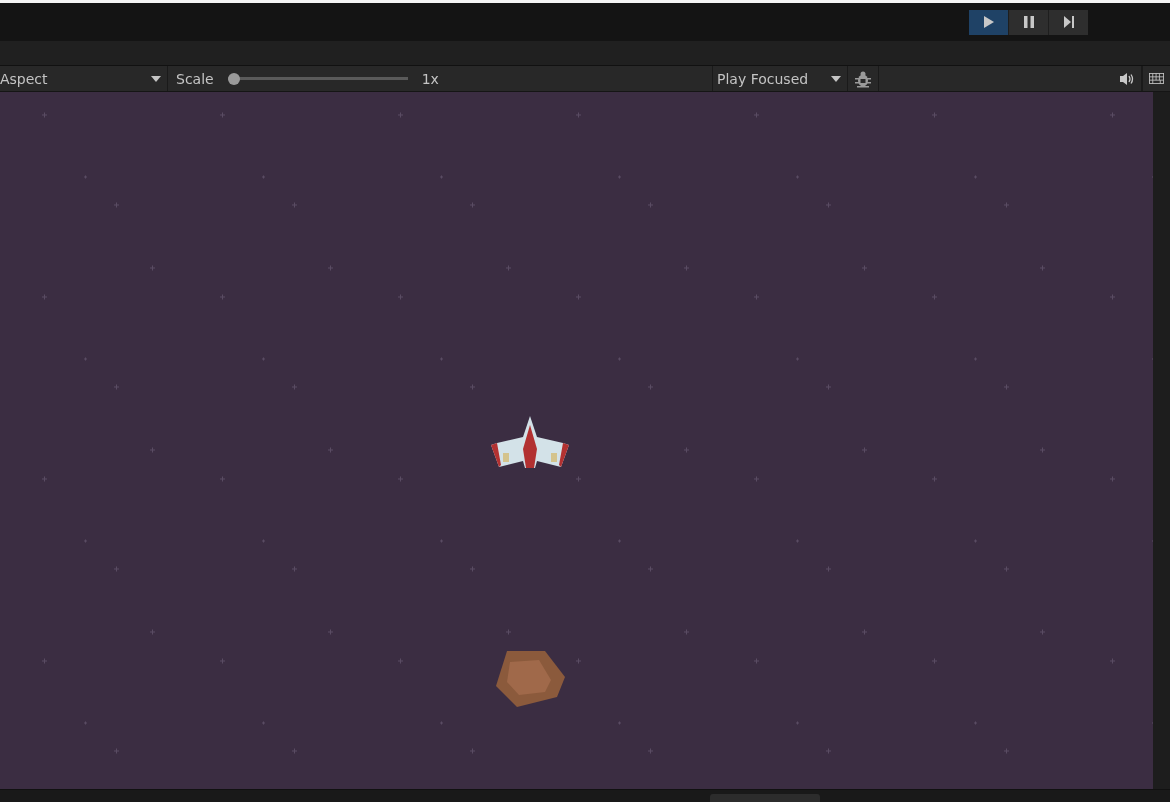  I want to click on play-mode-dropdown: Play Focused, so click(780, 78).